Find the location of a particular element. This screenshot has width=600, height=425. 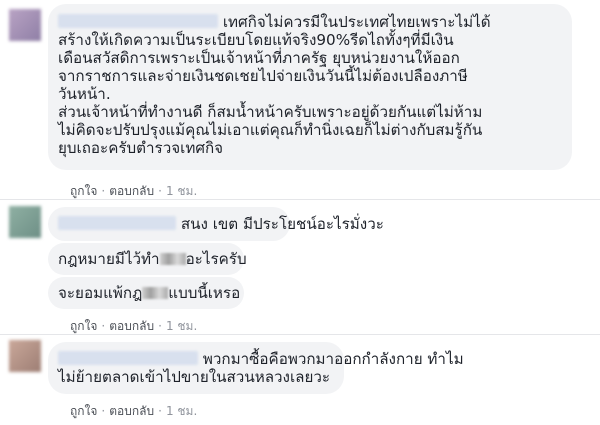

comment-bubble: กฎหมายมีไว้ทำ อะไรครับ is located at coordinates (147, 259).